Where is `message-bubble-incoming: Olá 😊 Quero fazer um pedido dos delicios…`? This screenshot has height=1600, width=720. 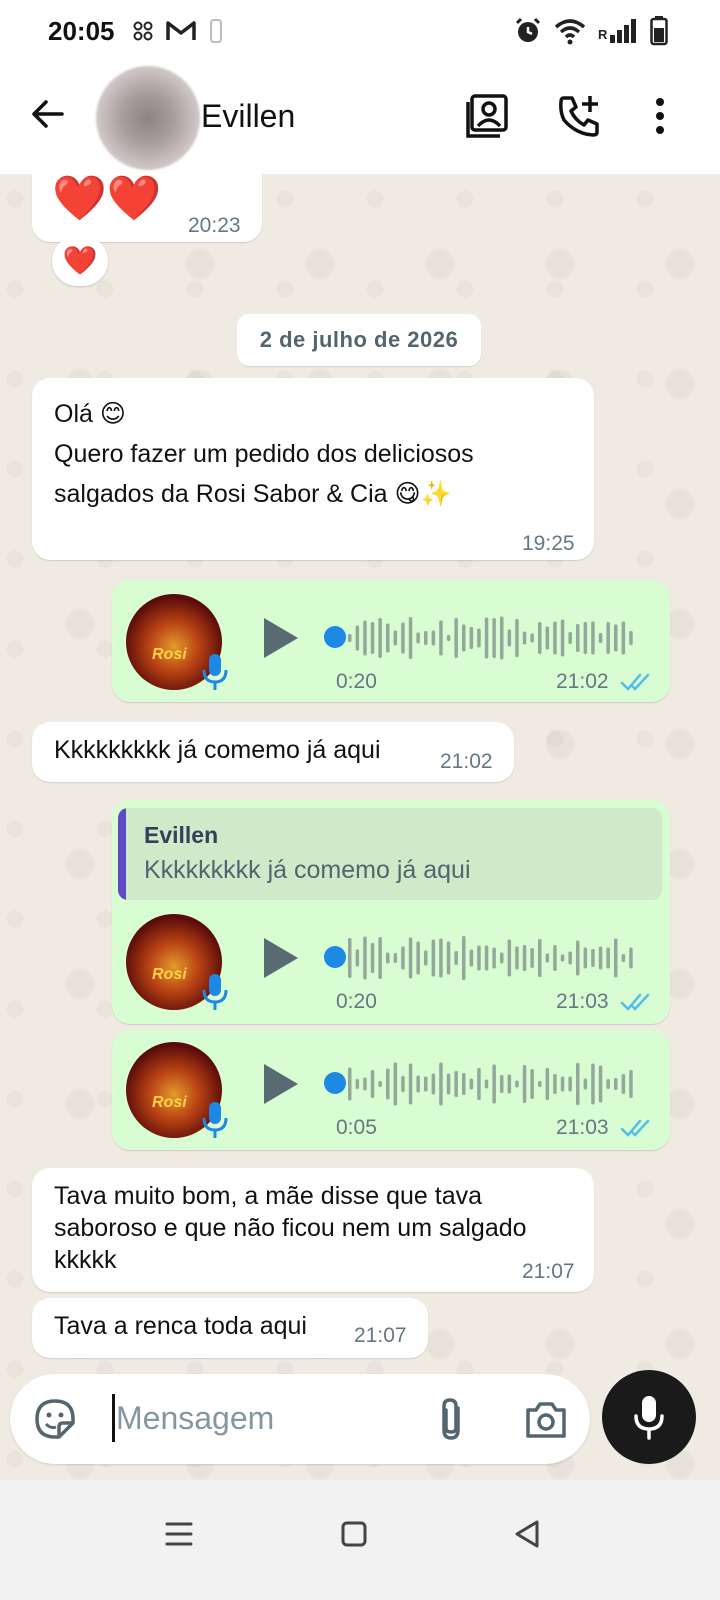
message-bubble-incoming: Olá 😊 Quero fazer um pedido dos delicios… is located at coordinates (313, 469).